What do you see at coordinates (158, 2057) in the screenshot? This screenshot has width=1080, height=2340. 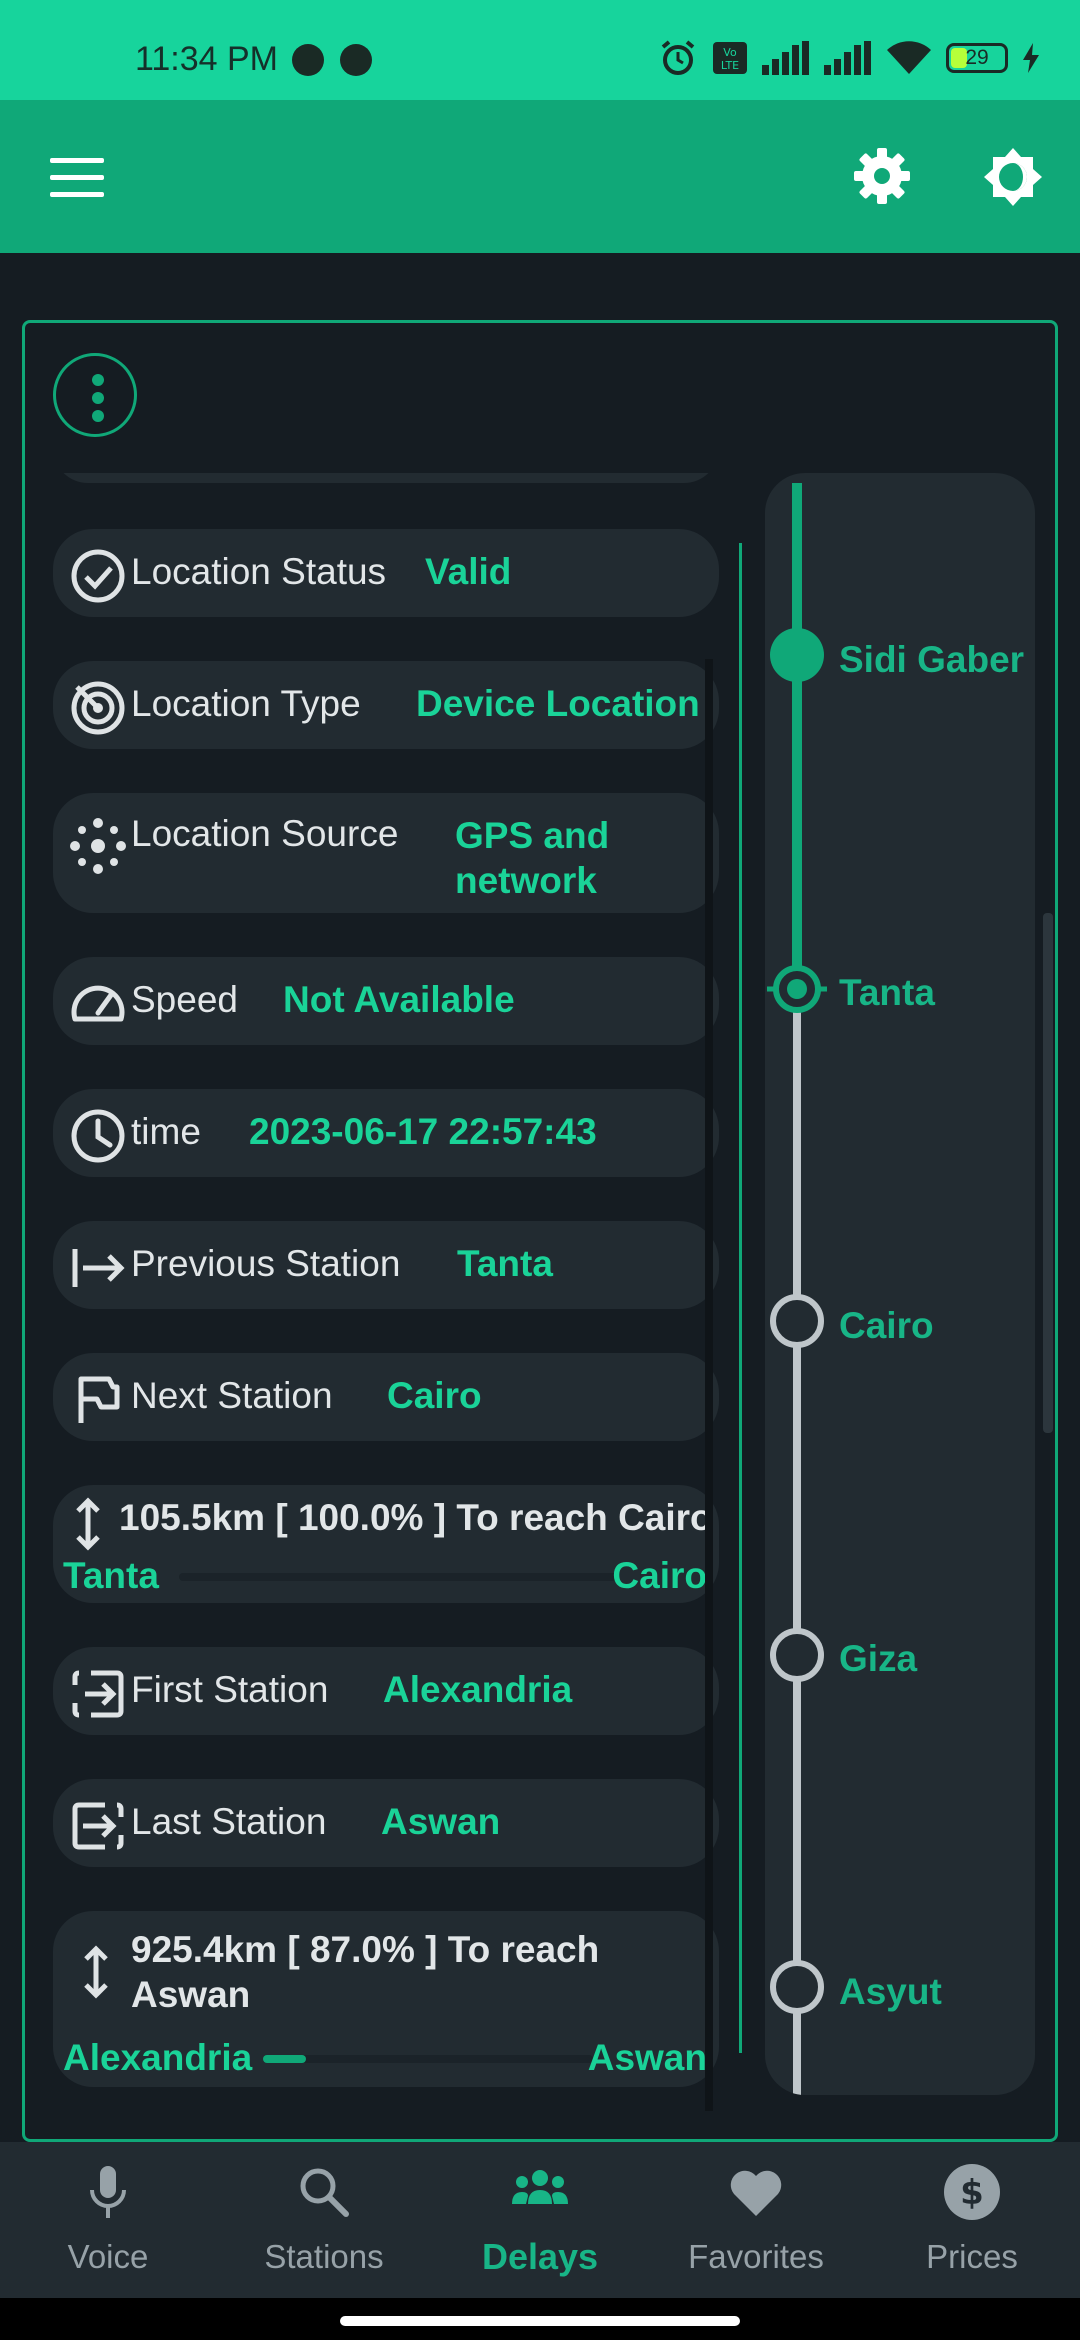 I see `progress-from: Alexandria` at bounding box center [158, 2057].